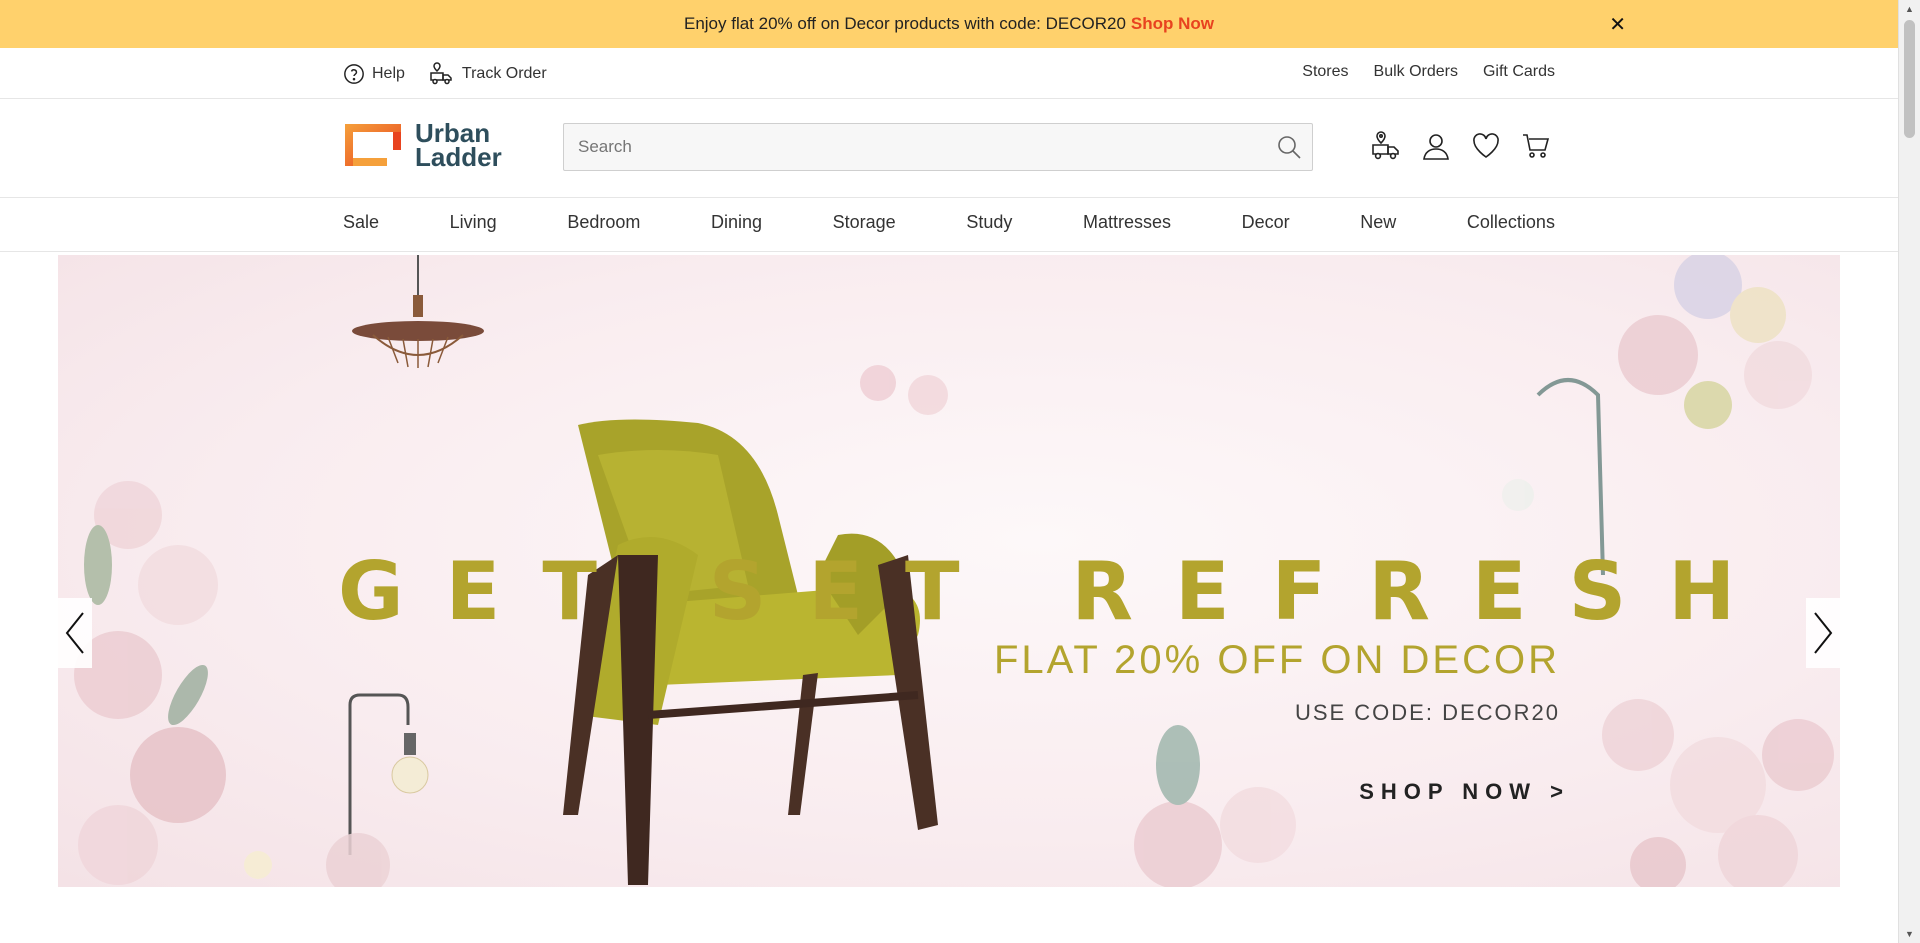  I want to click on chevron-right-icon, so click(1823, 633).